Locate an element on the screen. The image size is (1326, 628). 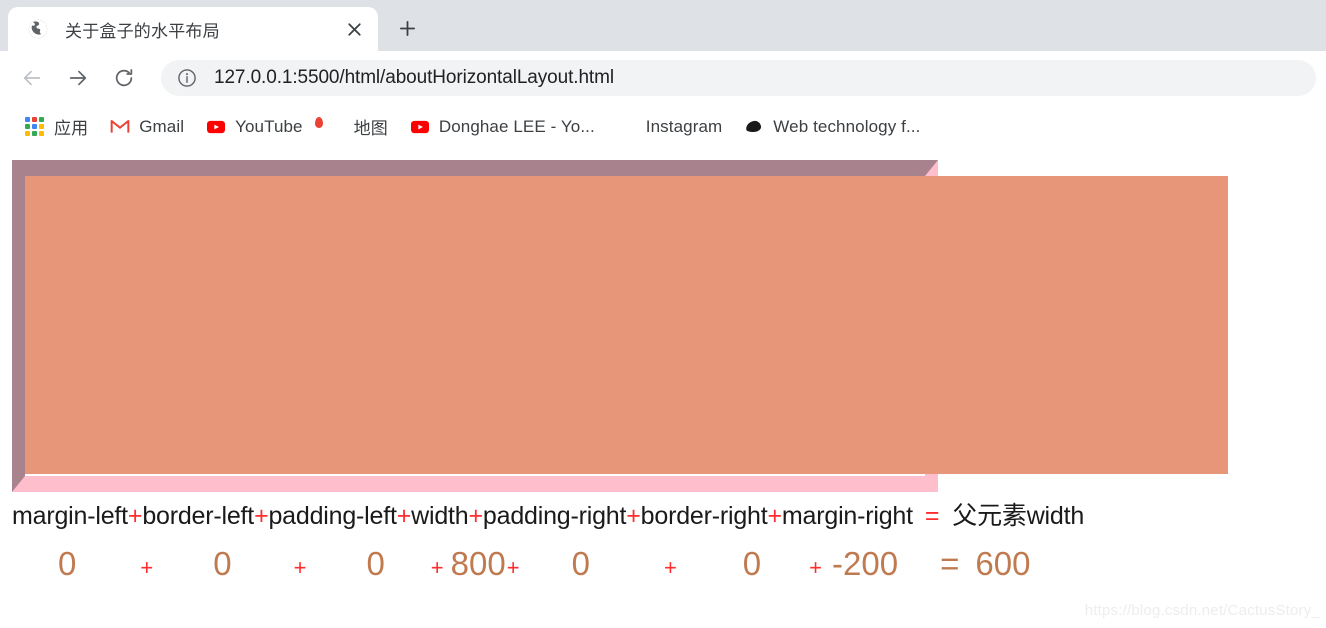
formula-term: padding-right is located at coordinates (554, 516).